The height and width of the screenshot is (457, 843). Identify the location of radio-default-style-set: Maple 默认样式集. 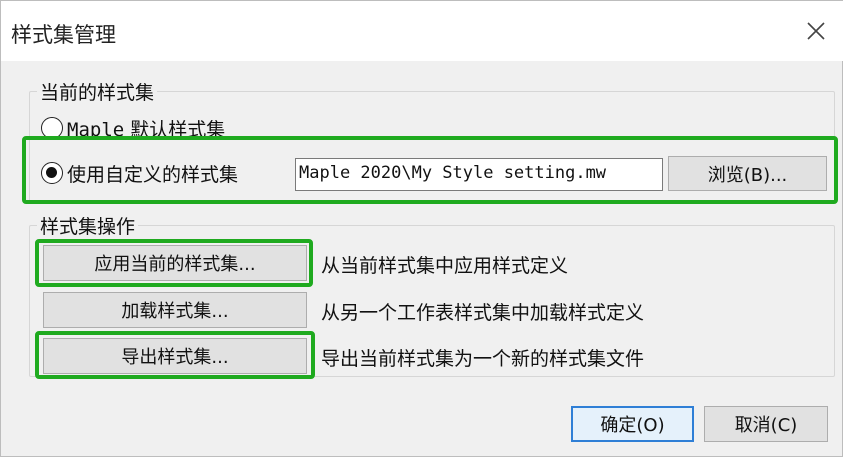
(133, 128).